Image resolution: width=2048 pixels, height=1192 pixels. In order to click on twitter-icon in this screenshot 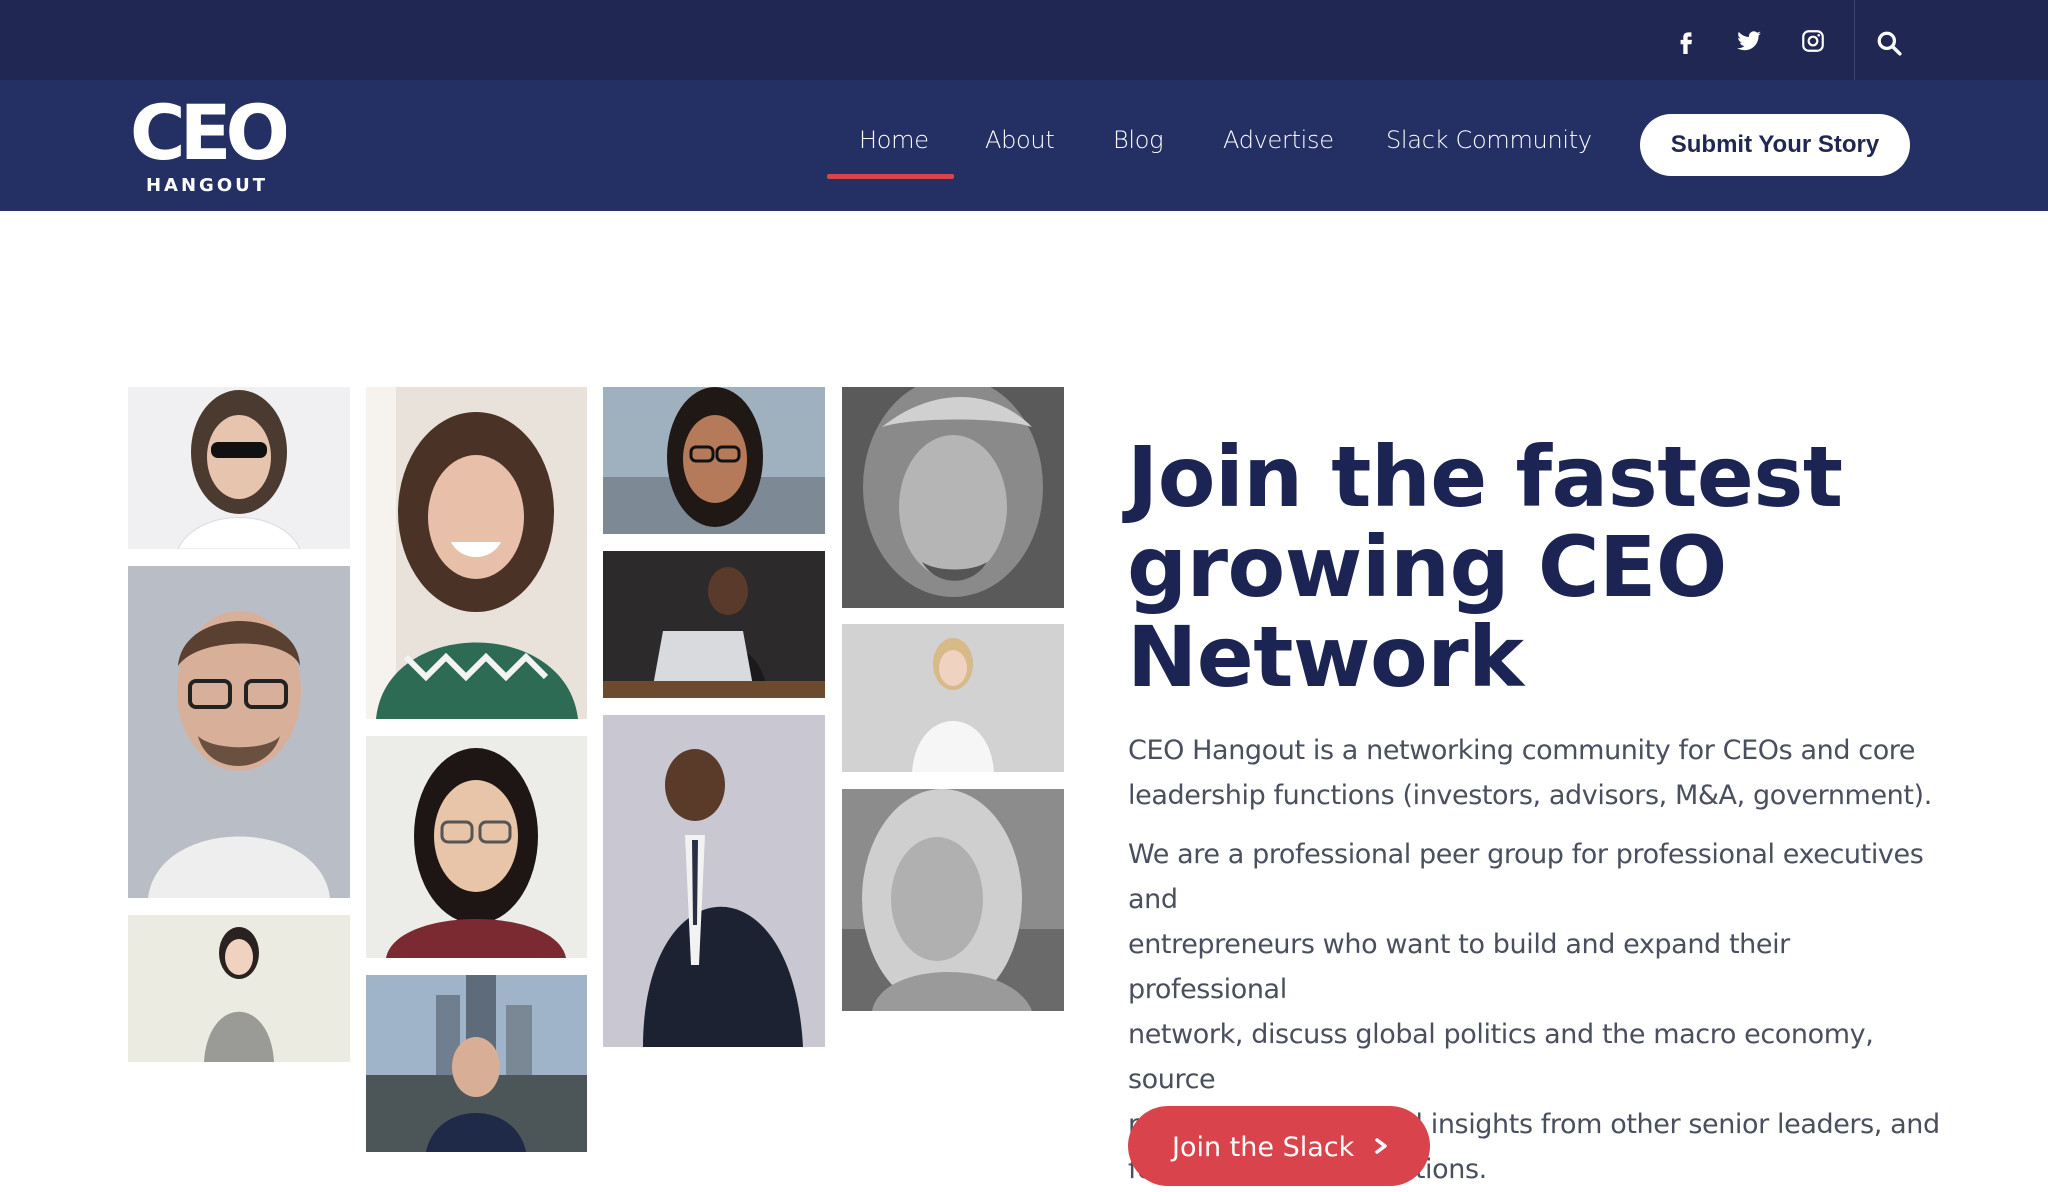, I will do `click(1749, 41)`.